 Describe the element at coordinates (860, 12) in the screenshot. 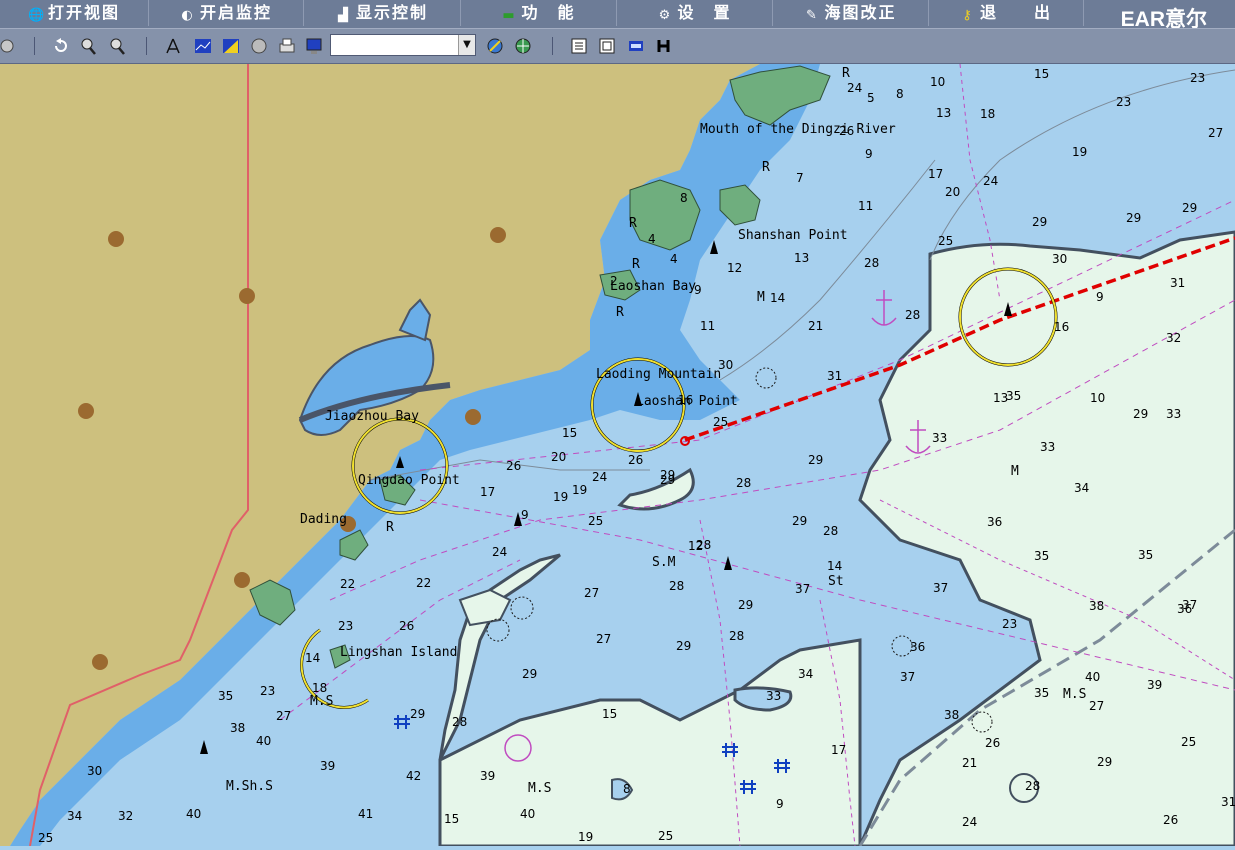

I see `menu-chart-correction-label: 海图改正` at that location.